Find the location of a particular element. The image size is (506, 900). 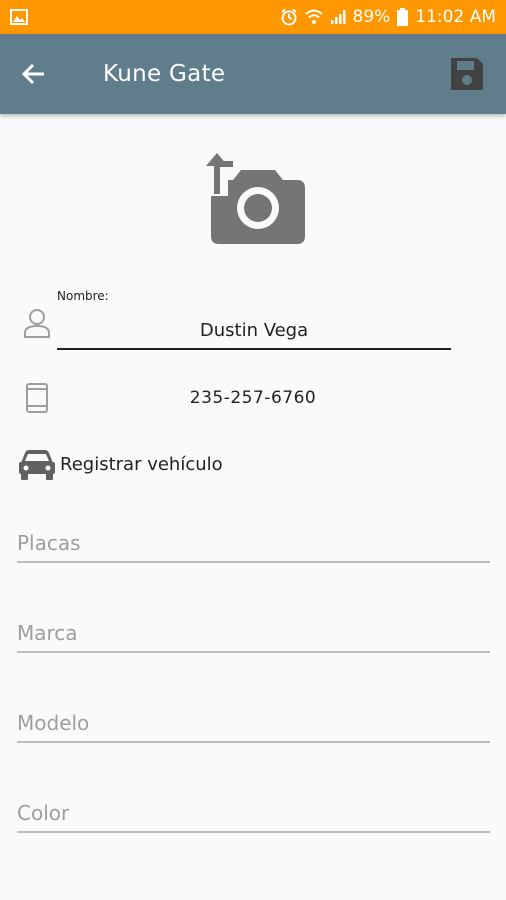

wifi-icon is located at coordinates (313, 17).